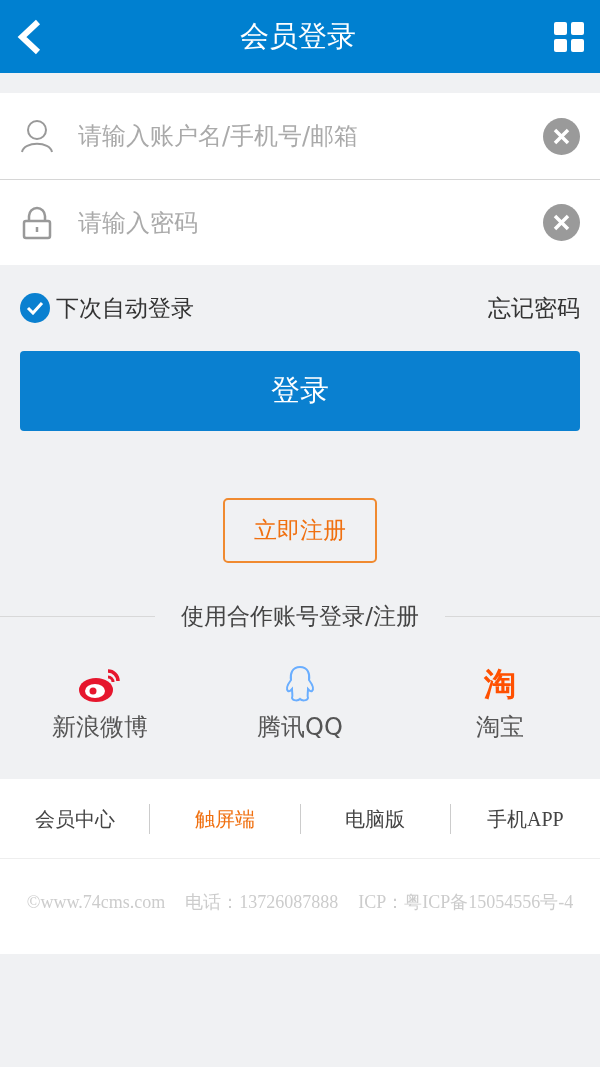 Image resolution: width=600 pixels, height=1067 pixels. I want to click on page-title: 会员登录, so click(298, 36).